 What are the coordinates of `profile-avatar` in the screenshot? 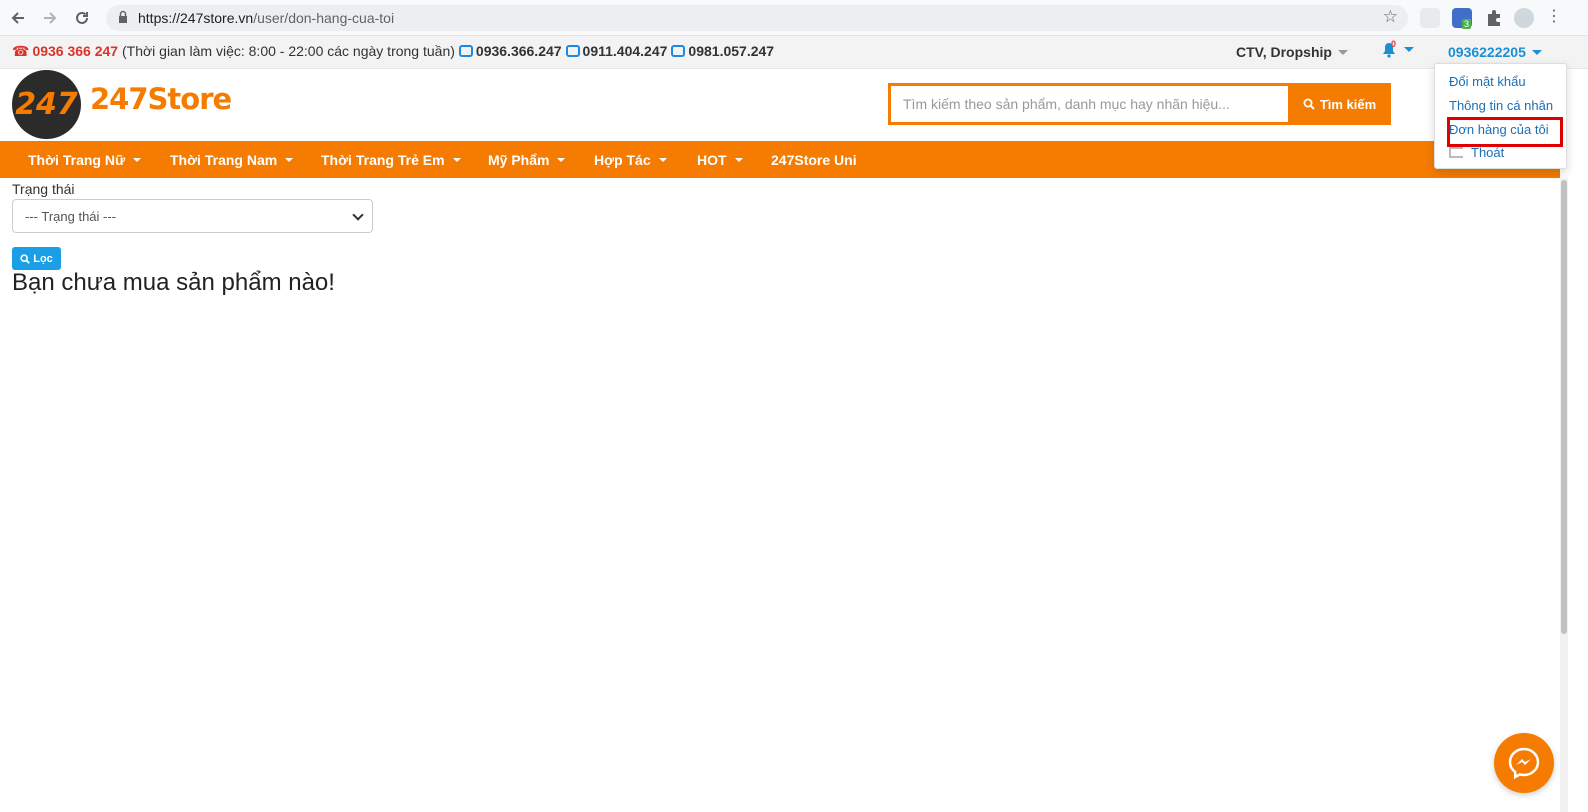 It's located at (1524, 18).